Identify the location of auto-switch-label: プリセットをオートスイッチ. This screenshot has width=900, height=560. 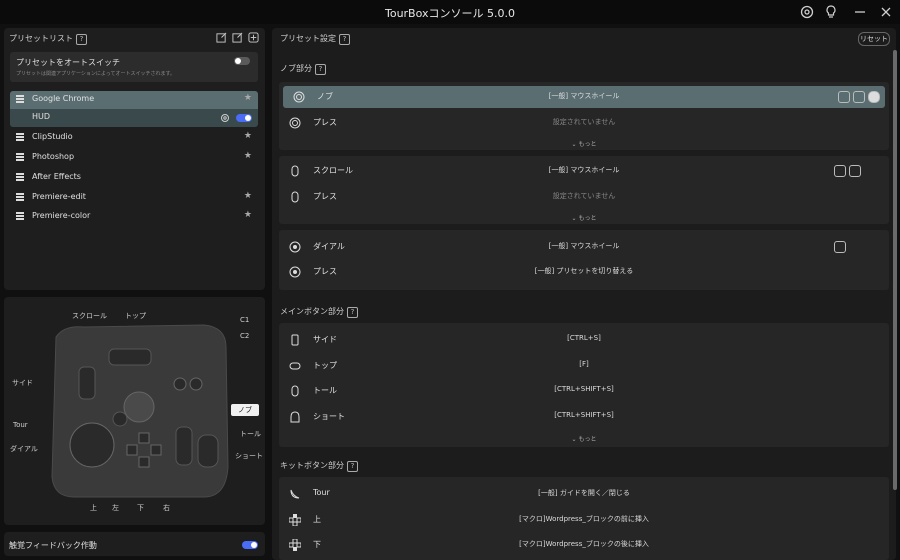
(68, 62).